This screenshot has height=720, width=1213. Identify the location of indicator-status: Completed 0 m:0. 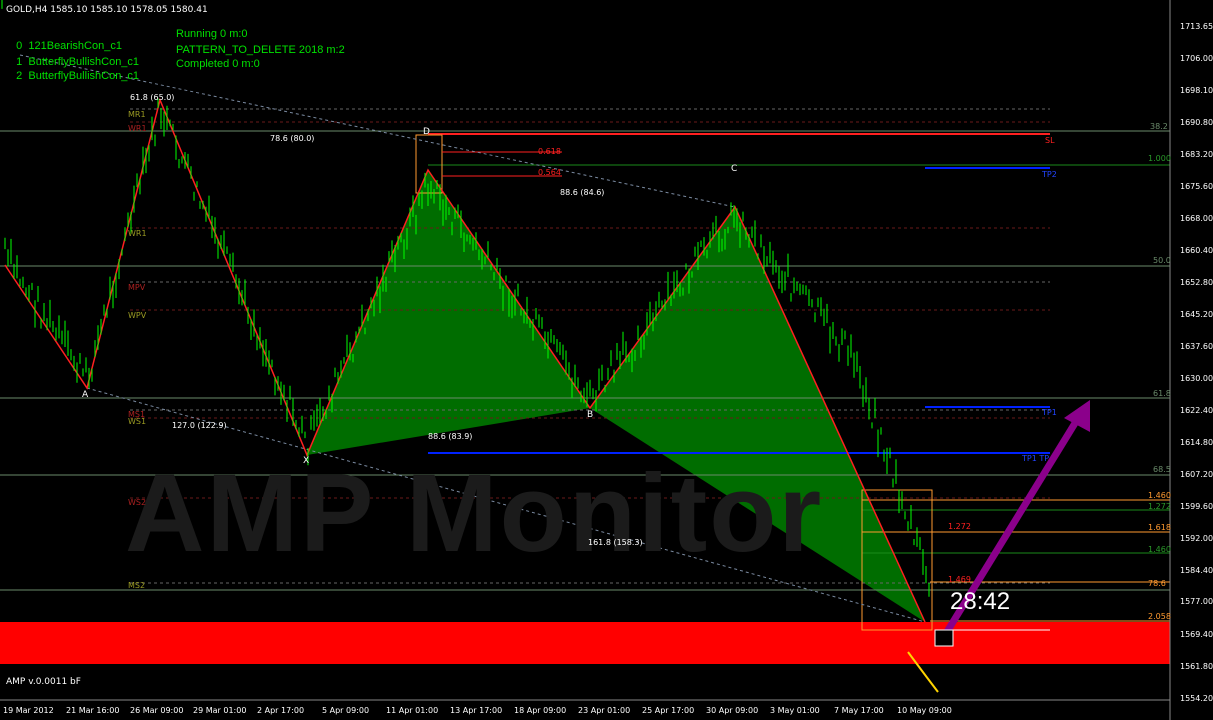
(218, 64).